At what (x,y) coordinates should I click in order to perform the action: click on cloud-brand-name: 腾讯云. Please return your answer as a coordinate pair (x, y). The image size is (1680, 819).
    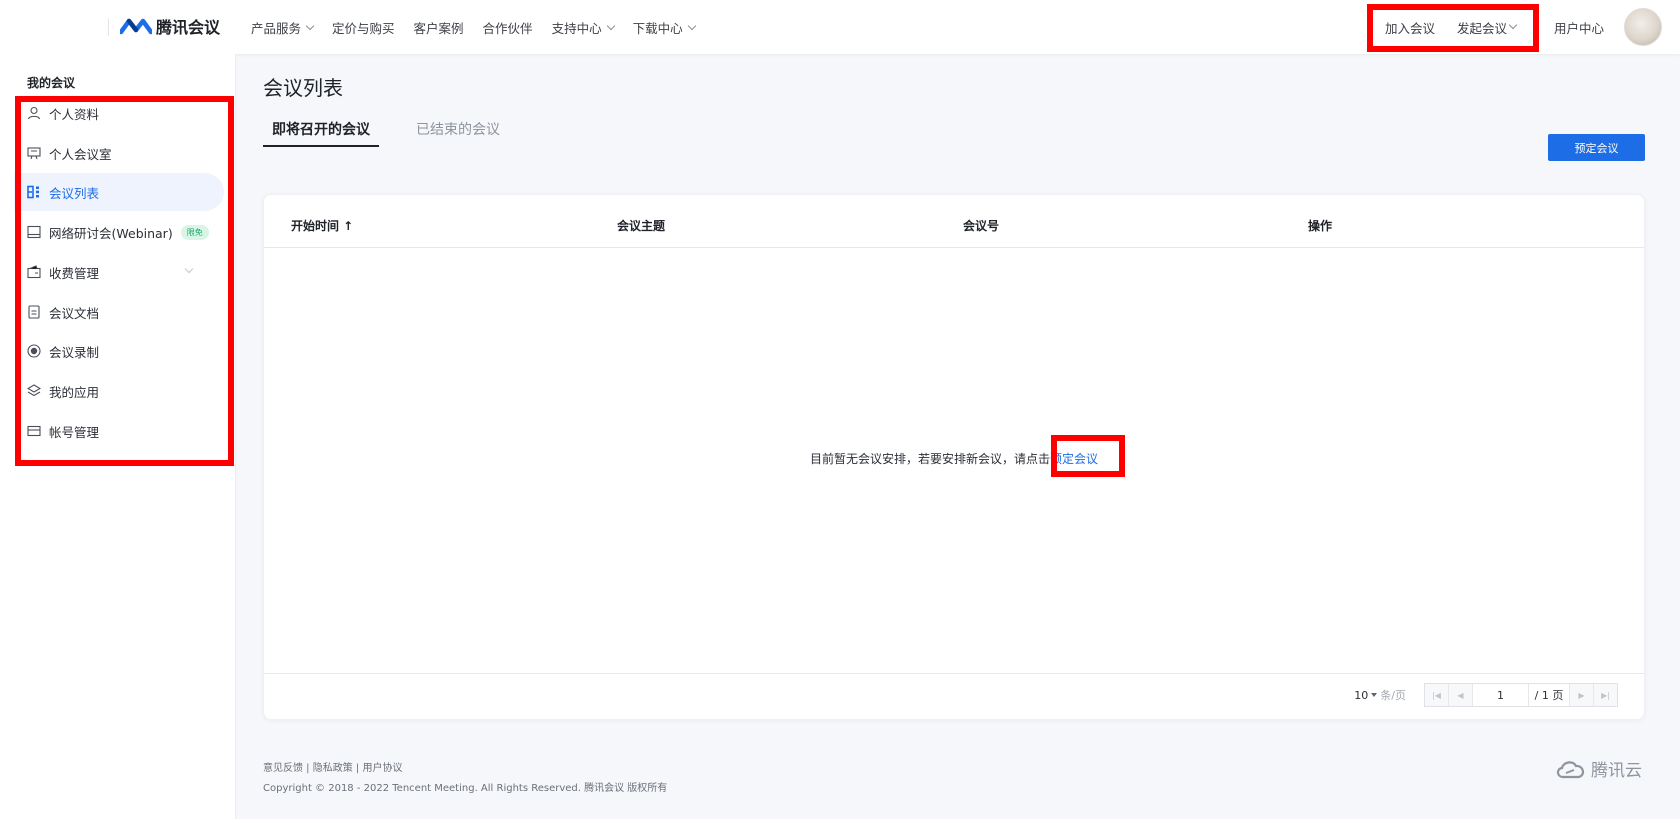
    Looking at the image, I should click on (1616, 771).